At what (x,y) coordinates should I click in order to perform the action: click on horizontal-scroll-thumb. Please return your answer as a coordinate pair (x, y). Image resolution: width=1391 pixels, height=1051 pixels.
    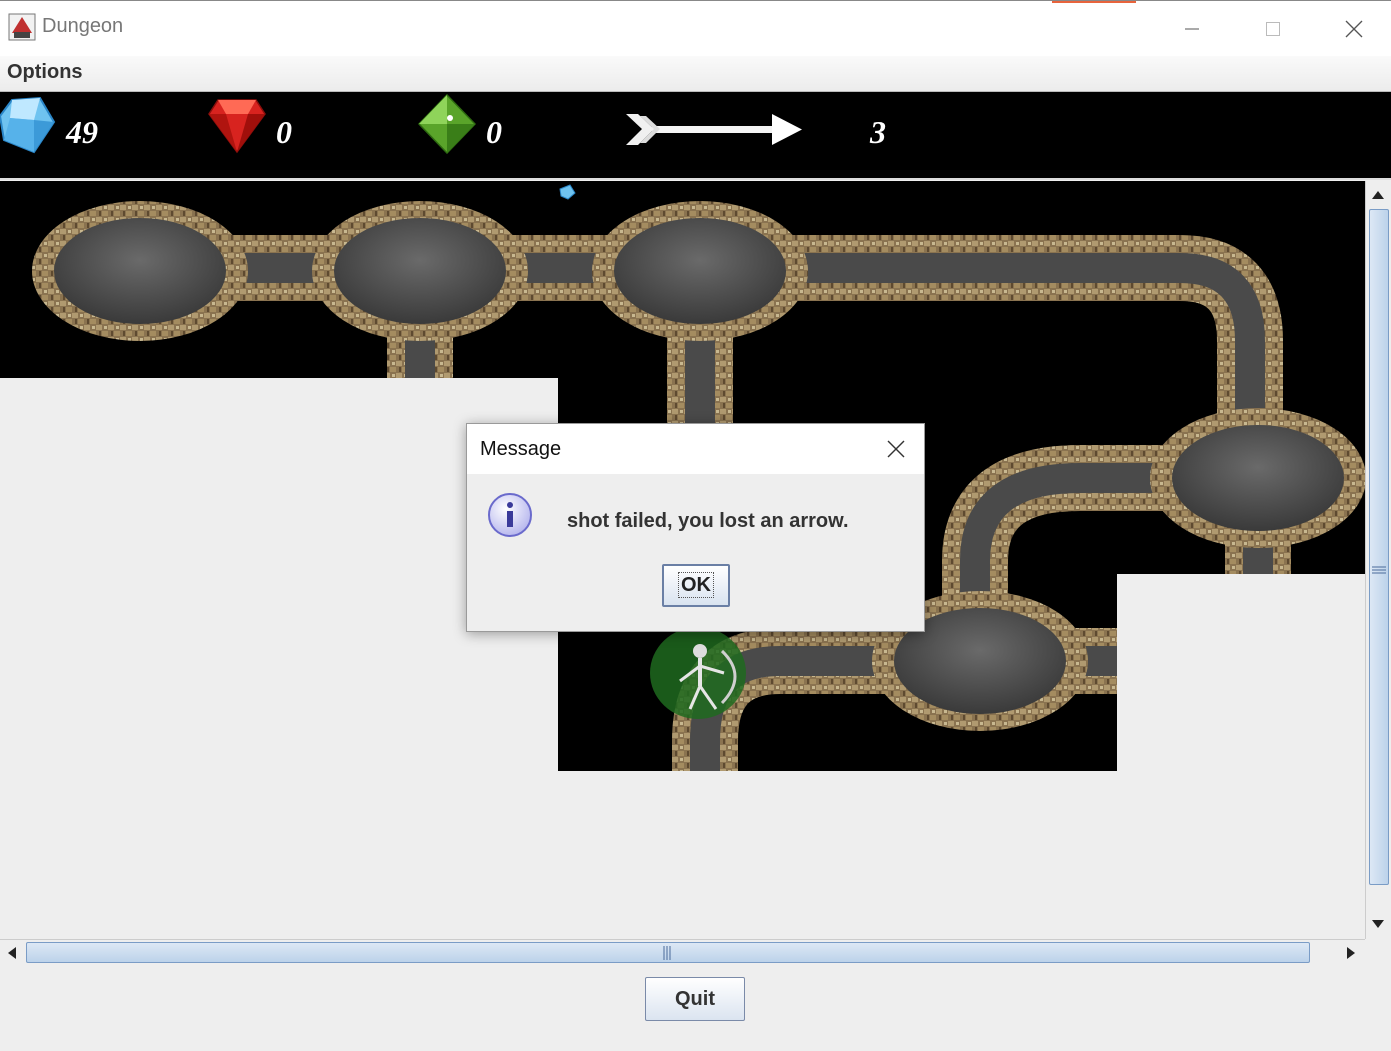
    Looking at the image, I should click on (668, 952).